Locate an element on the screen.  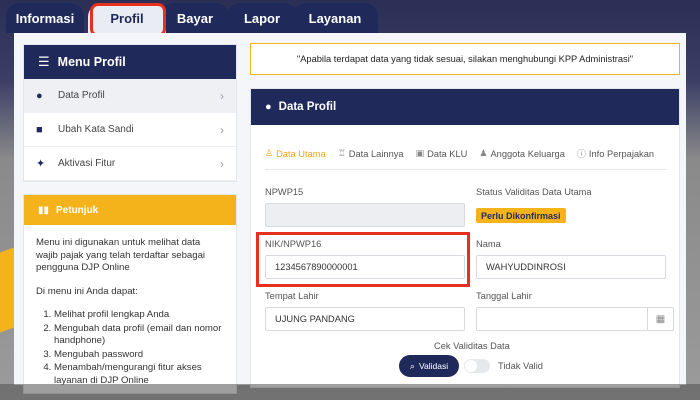
lock-icon: ■ is located at coordinates (39, 129).